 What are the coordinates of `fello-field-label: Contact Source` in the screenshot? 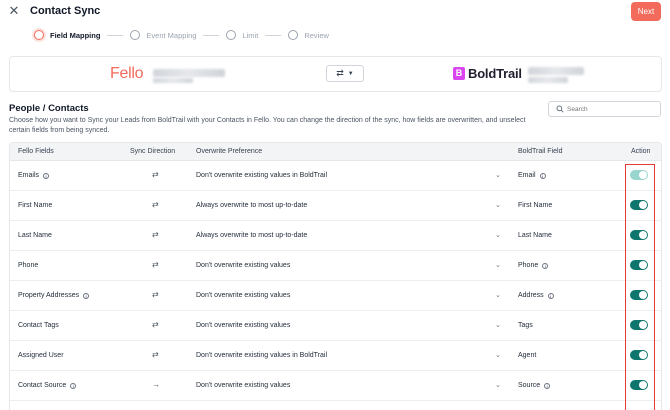 It's located at (42, 385).